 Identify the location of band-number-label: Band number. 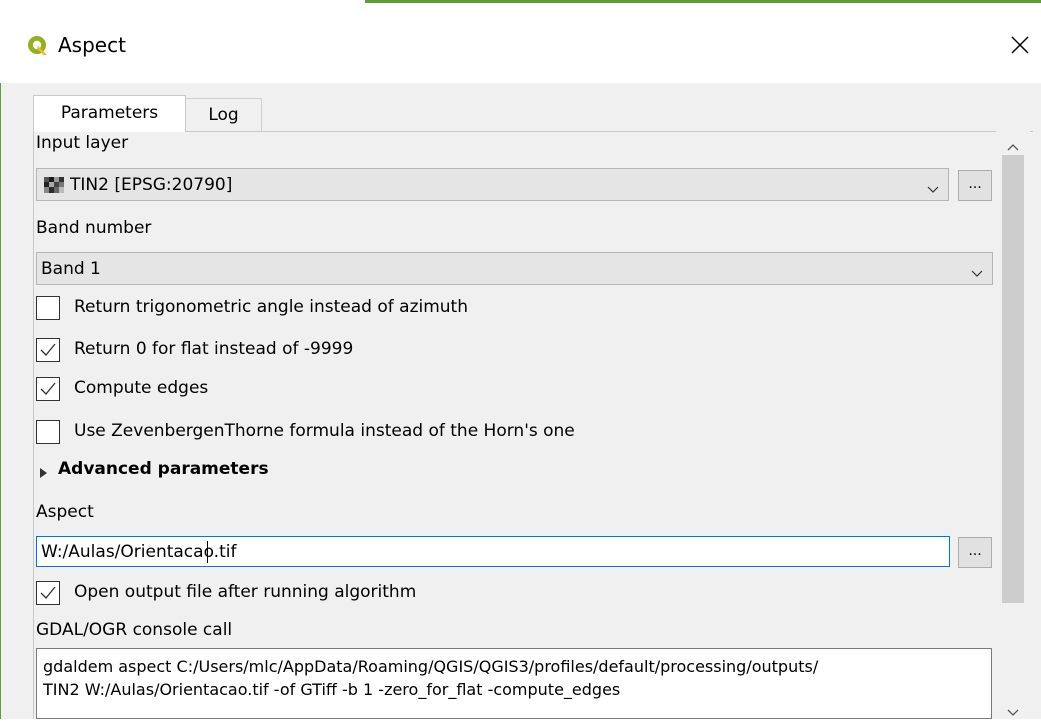
(94, 228).